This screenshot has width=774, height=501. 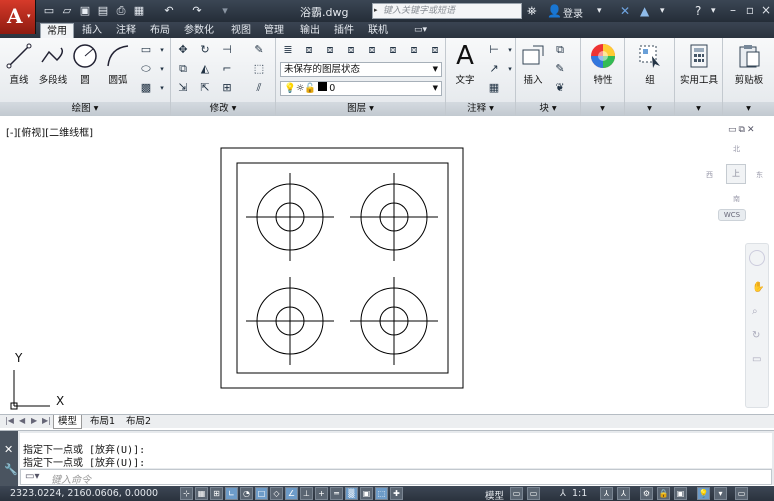 What do you see at coordinates (375, 10) in the screenshot?
I see `search-expand-icon: ▸` at bounding box center [375, 10].